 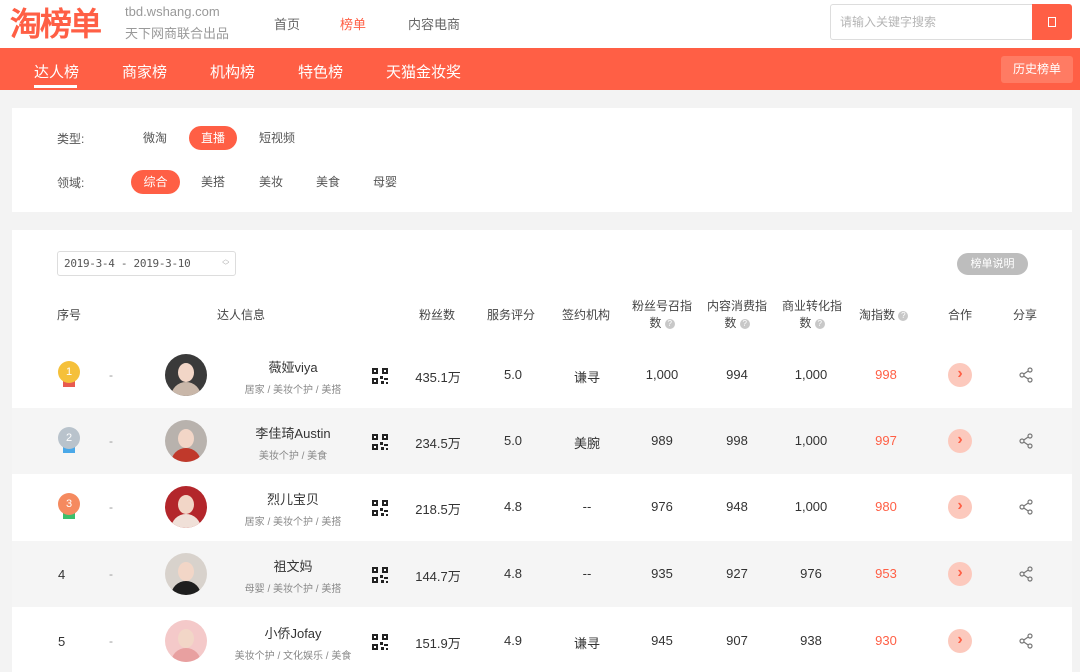 I want to click on domain-chip-beauty: 美妆, so click(x=271, y=182).